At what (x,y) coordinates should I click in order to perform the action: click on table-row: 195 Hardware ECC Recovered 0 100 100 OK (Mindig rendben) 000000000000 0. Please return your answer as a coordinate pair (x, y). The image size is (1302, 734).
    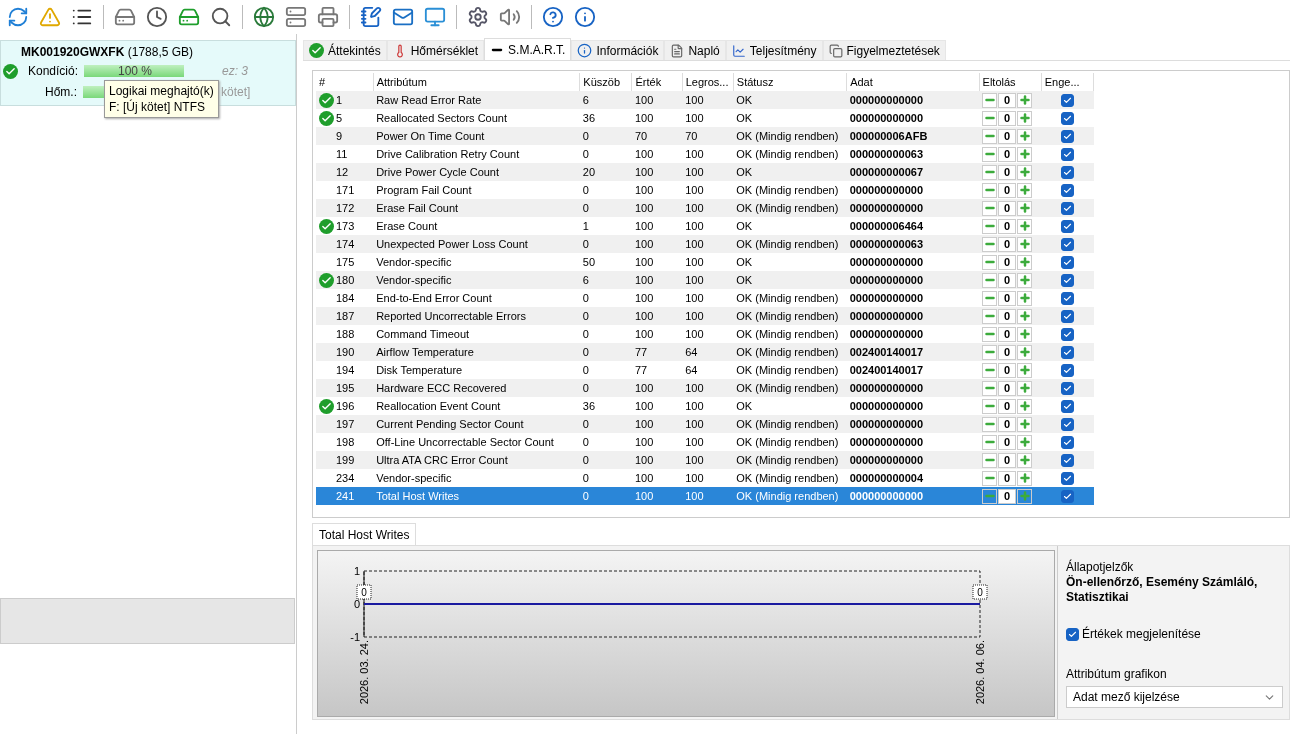
    Looking at the image, I should click on (705, 388).